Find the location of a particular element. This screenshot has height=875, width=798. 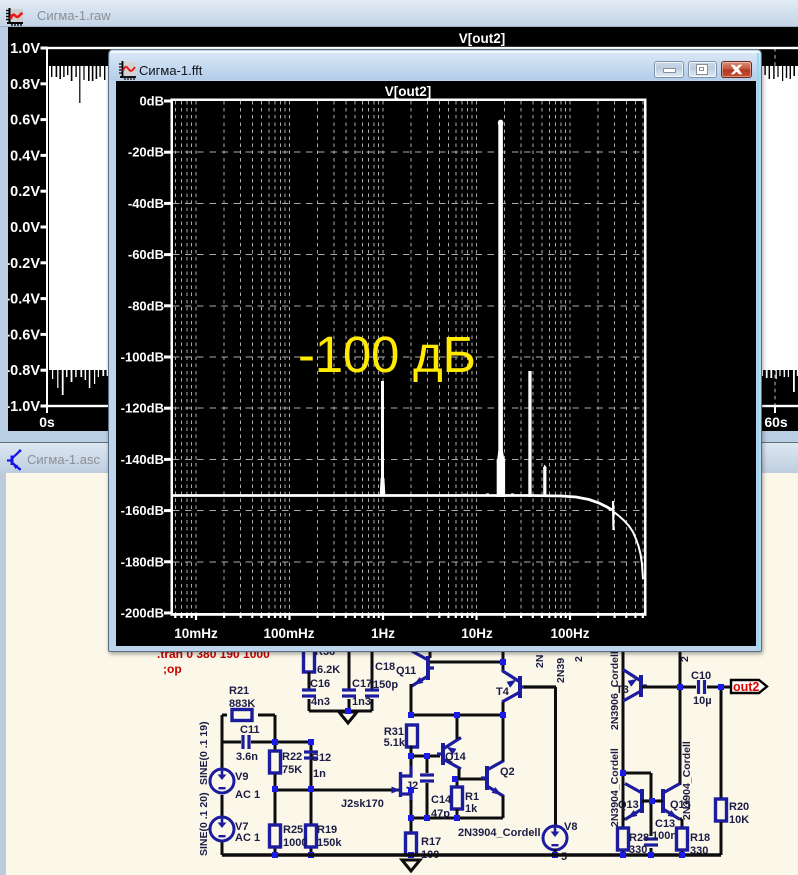

svg-text: 60s is located at coordinates (776, 422).